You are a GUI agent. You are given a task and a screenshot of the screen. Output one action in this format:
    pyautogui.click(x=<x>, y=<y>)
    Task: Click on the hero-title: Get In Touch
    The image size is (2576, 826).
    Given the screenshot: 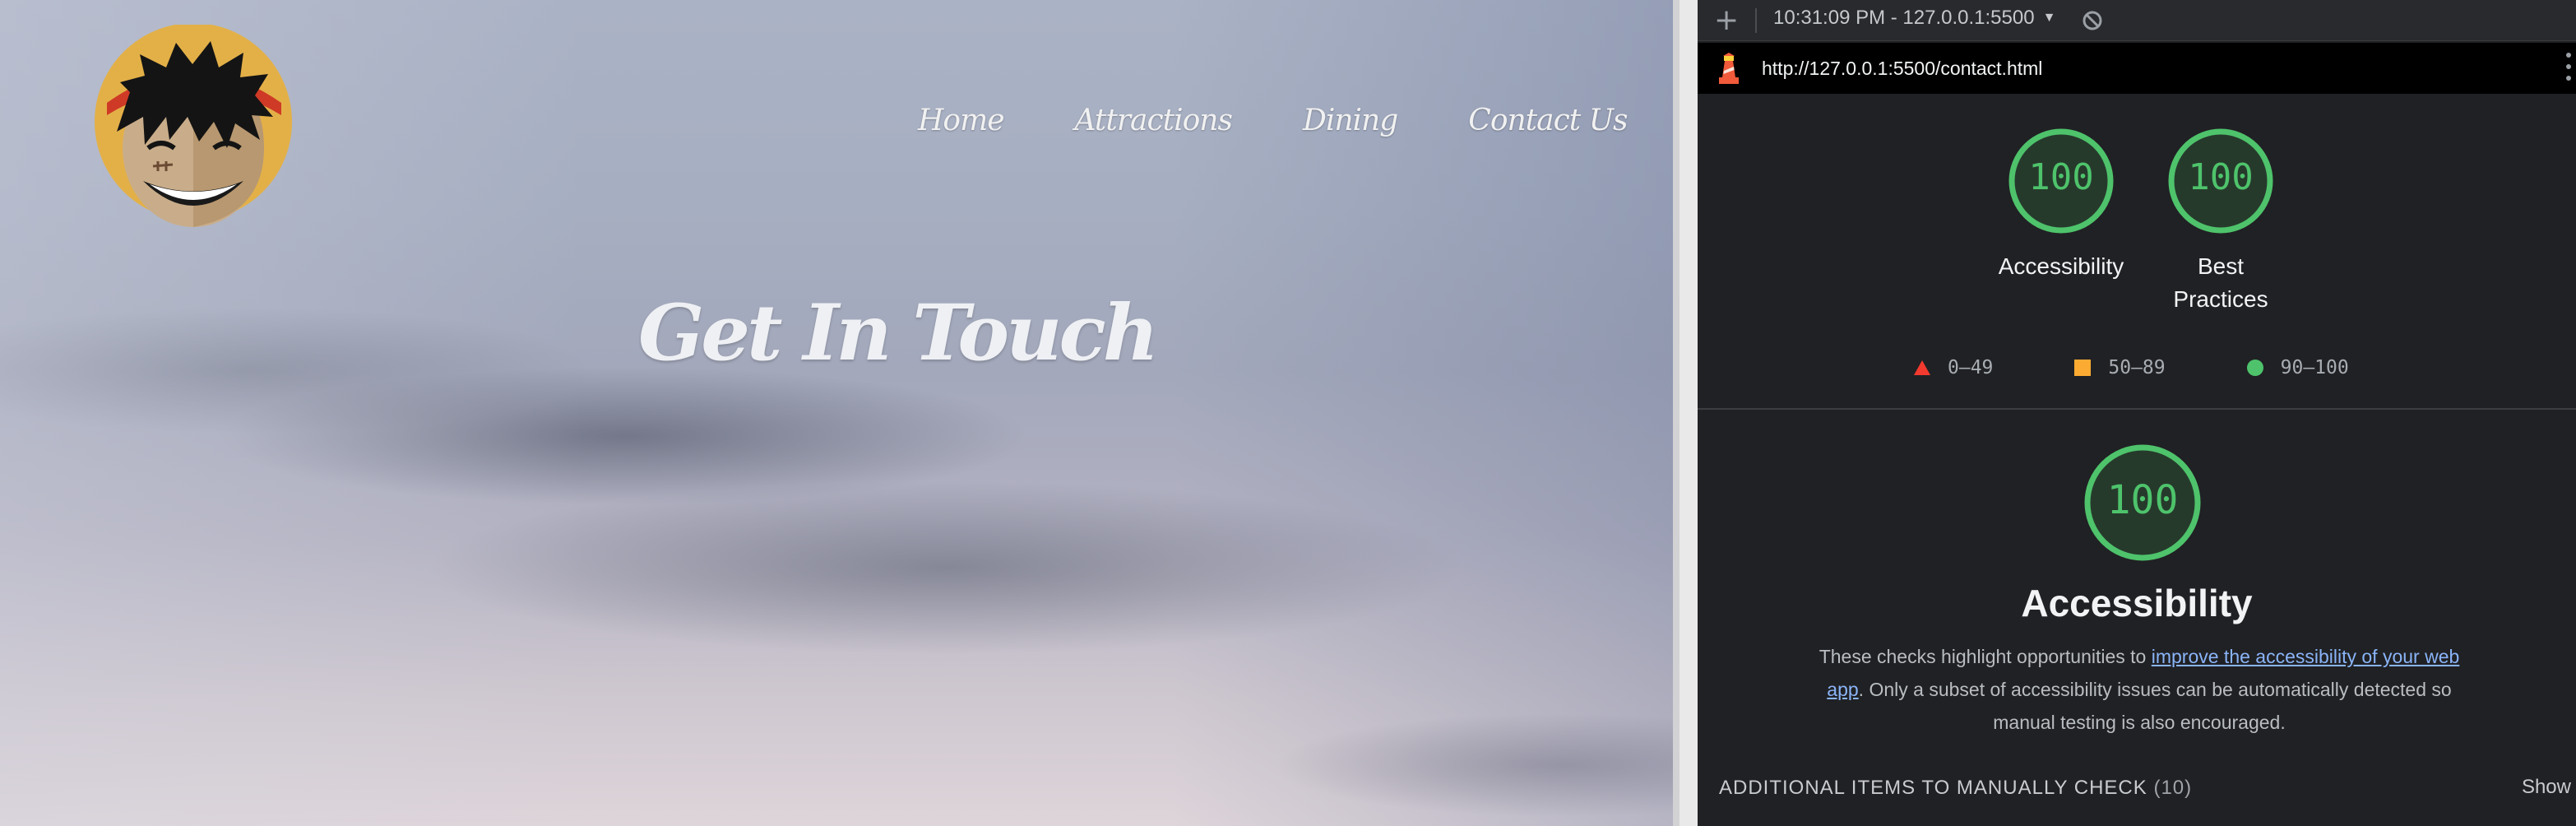 What is the action you would take?
    pyautogui.click(x=899, y=333)
    